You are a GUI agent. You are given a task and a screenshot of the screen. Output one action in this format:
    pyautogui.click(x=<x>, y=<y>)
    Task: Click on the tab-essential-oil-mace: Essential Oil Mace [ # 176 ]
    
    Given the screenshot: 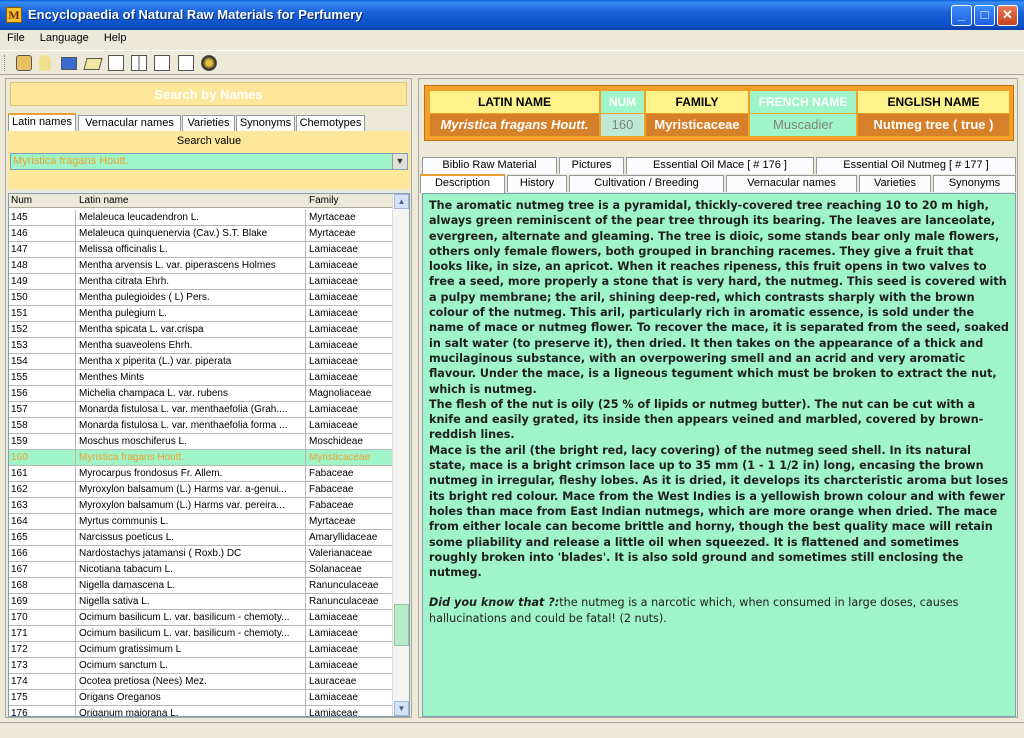 What is the action you would take?
    pyautogui.click(x=720, y=165)
    